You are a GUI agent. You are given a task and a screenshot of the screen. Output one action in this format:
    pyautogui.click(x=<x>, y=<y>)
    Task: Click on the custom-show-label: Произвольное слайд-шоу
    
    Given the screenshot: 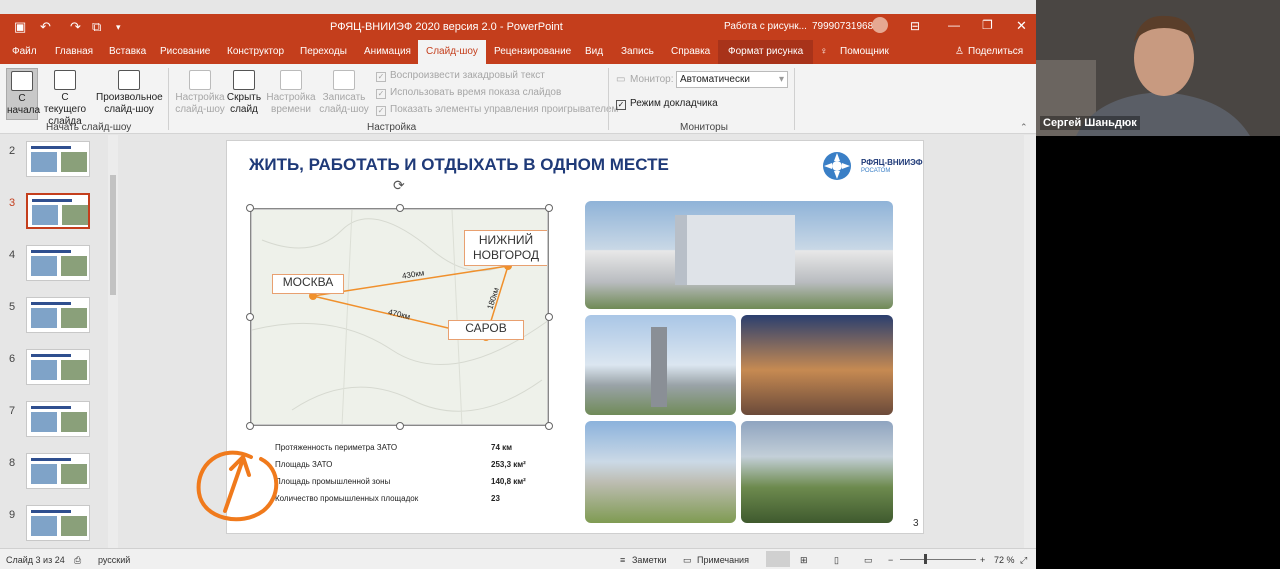 What is the action you would take?
    pyautogui.click(x=129, y=103)
    